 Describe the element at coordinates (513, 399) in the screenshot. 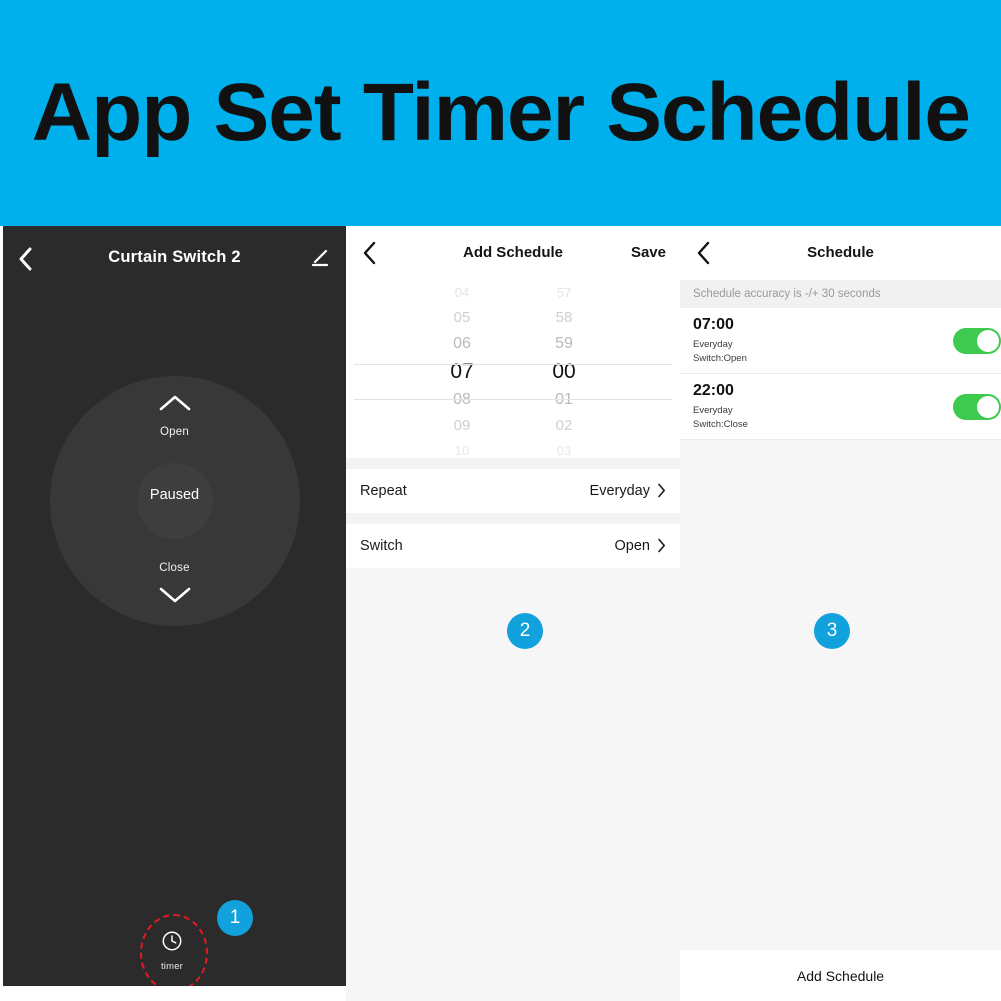

I see `picker-selection-line-bottom` at that location.